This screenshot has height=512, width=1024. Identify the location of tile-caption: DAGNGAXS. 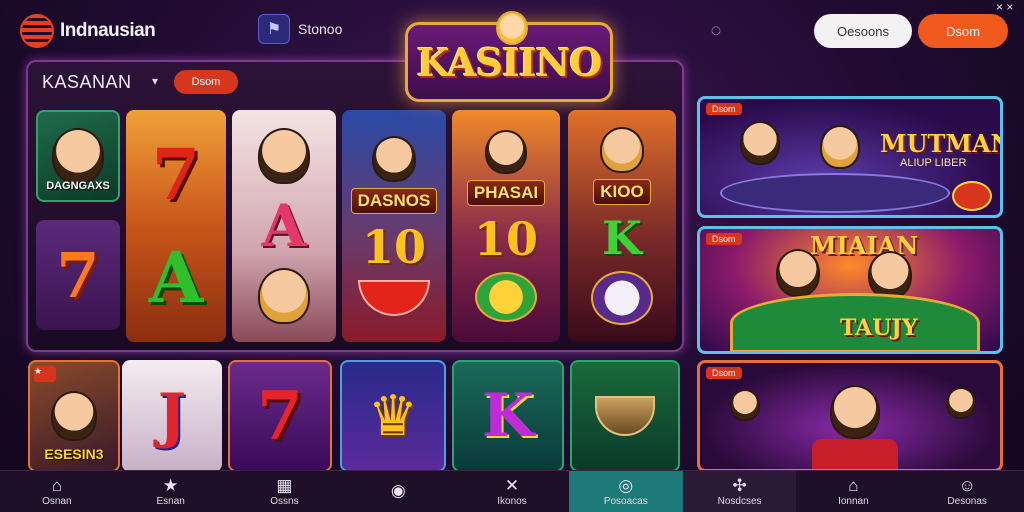
(78, 186).